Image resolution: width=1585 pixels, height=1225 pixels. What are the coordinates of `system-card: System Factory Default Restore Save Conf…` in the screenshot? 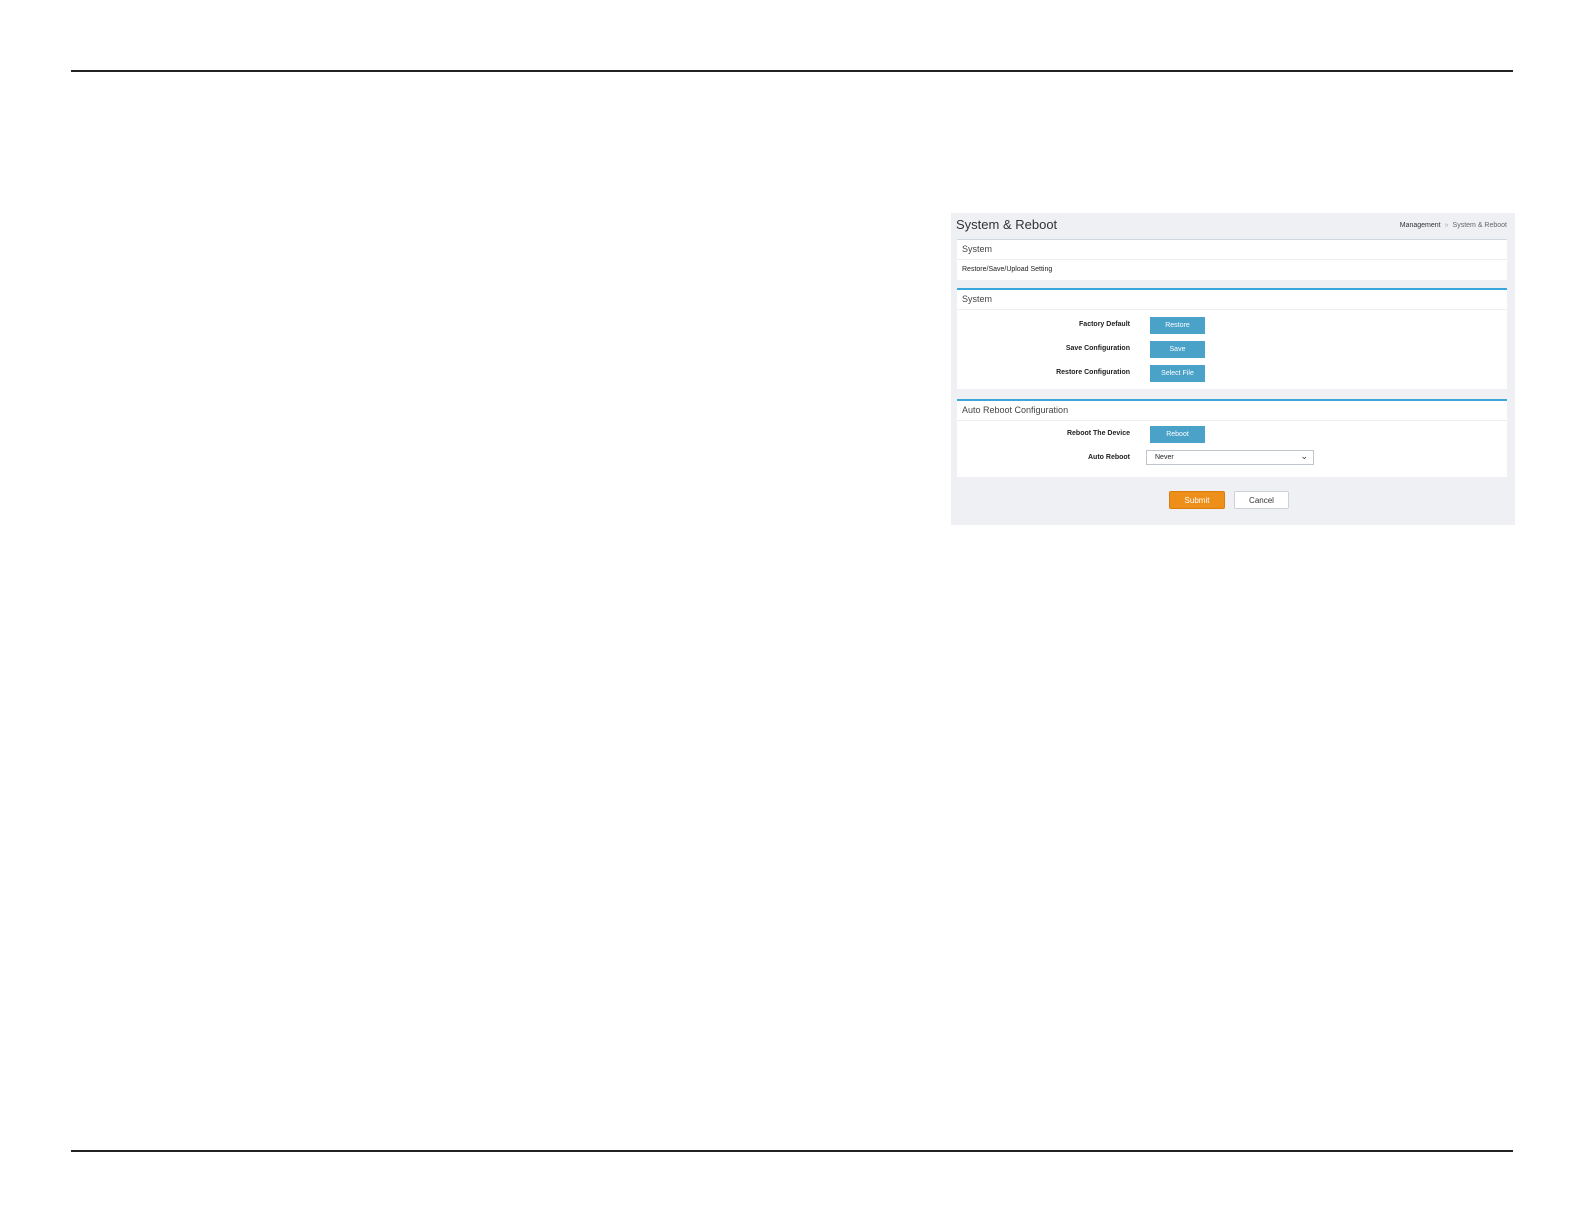 It's located at (1232, 338).